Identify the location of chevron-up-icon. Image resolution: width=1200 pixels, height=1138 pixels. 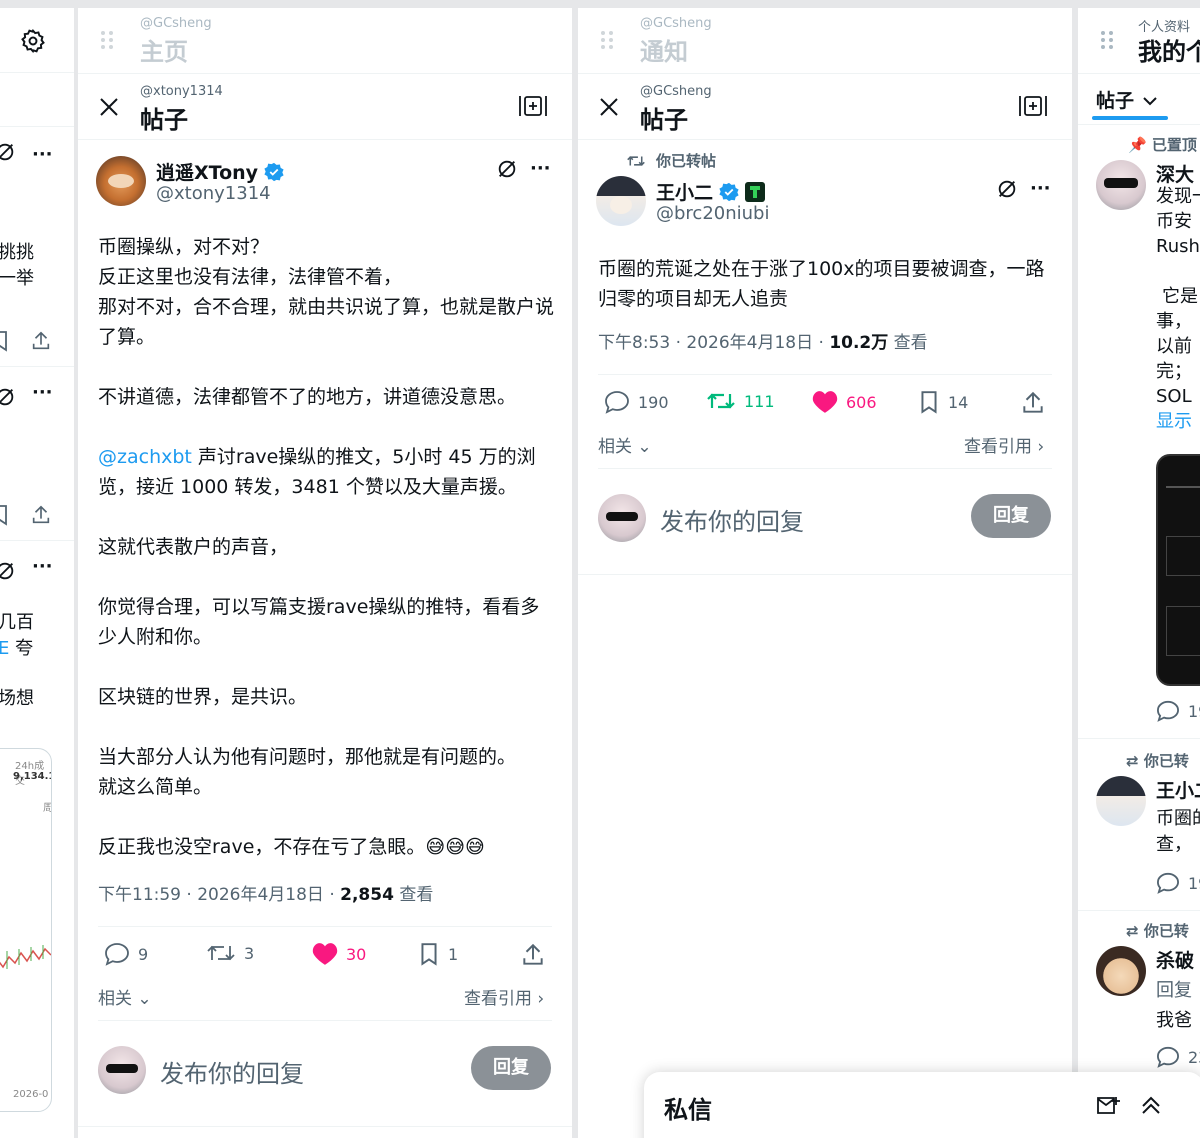
(1151, 1105).